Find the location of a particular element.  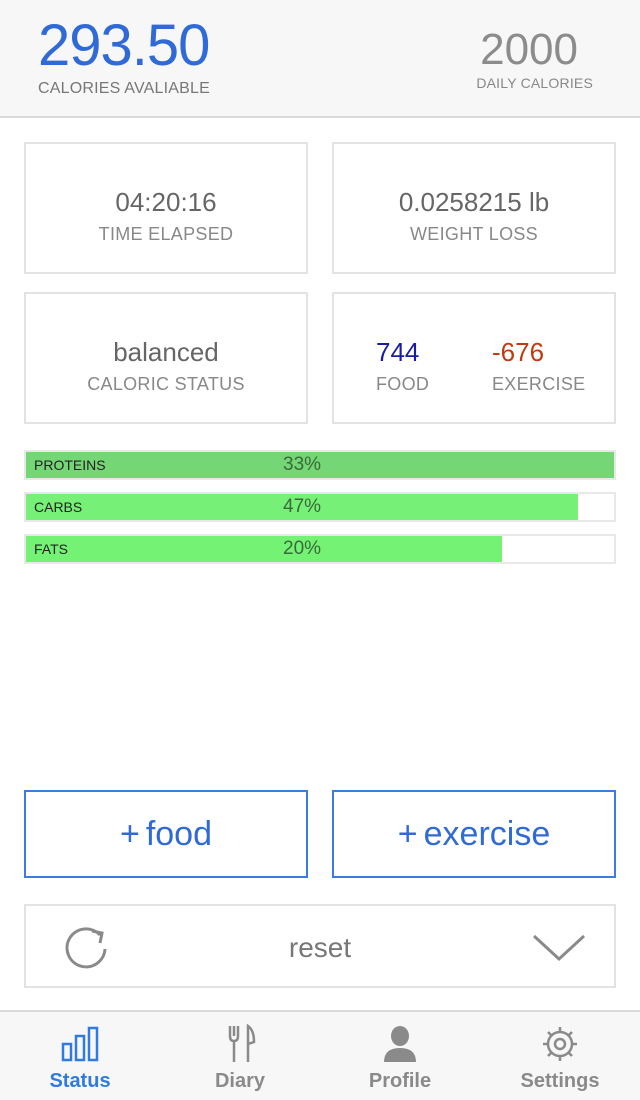

person-icon is located at coordinates (400, 1044).